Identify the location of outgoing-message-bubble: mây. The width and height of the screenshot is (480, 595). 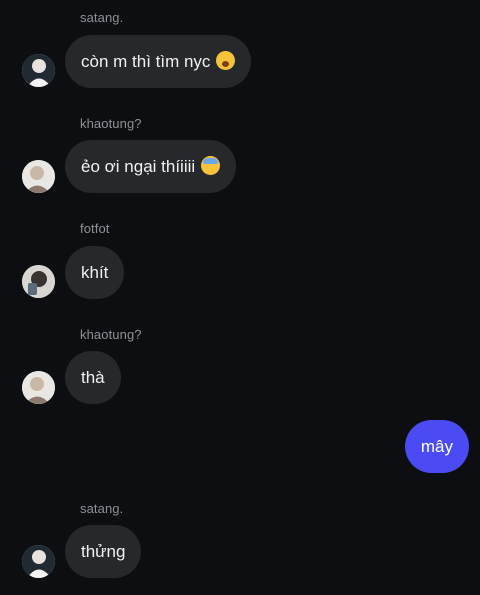
(436, 446).